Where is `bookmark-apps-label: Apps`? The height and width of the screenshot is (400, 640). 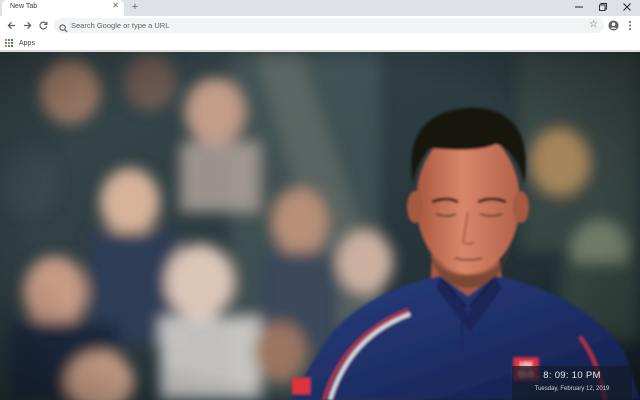 bookmark-apps-label: Apps is located at coordinates (27, 43).